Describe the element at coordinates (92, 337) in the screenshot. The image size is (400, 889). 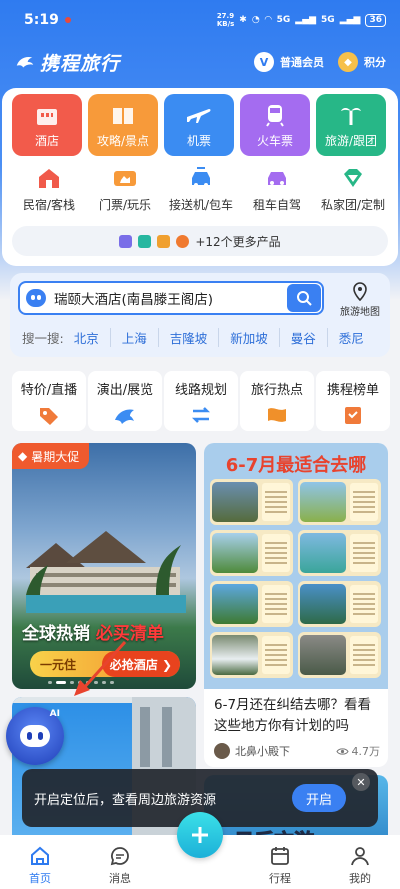
I see `suggestion-keyword: 北京` at that location.